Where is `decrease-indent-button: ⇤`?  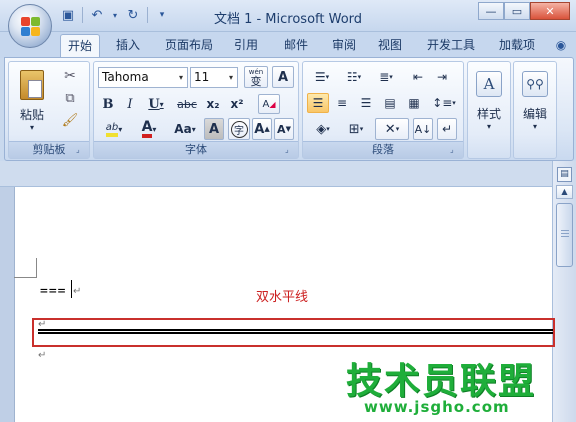 decrease-indent-button: ⇤ is located at coordinates (418, 77).